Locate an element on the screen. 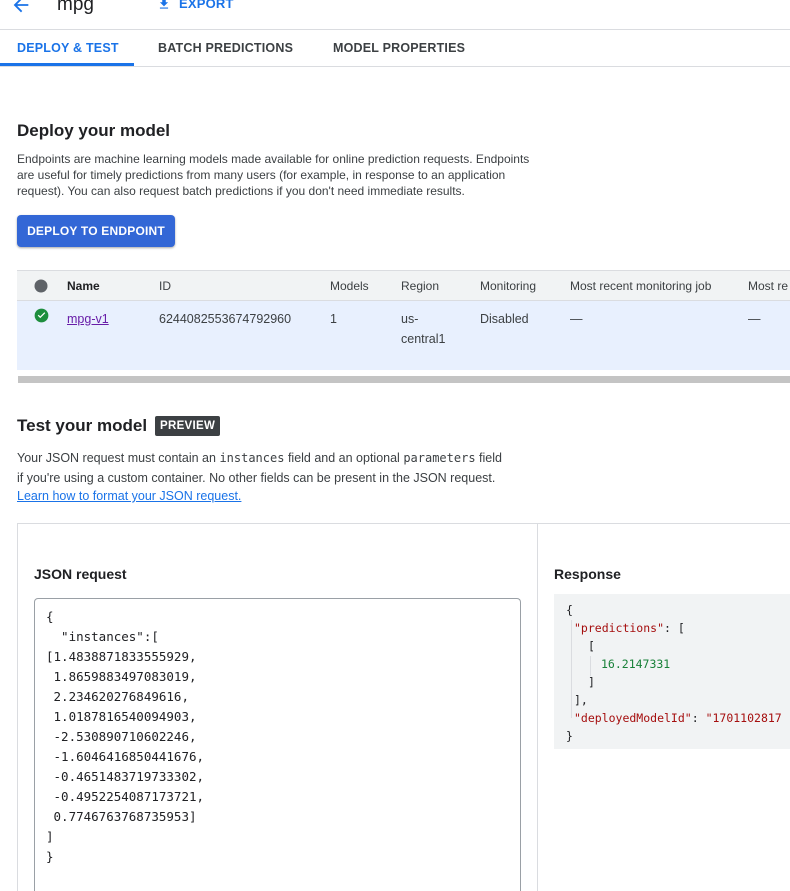  endpoint-region: us- central1 is located at coordinates (423, 329).